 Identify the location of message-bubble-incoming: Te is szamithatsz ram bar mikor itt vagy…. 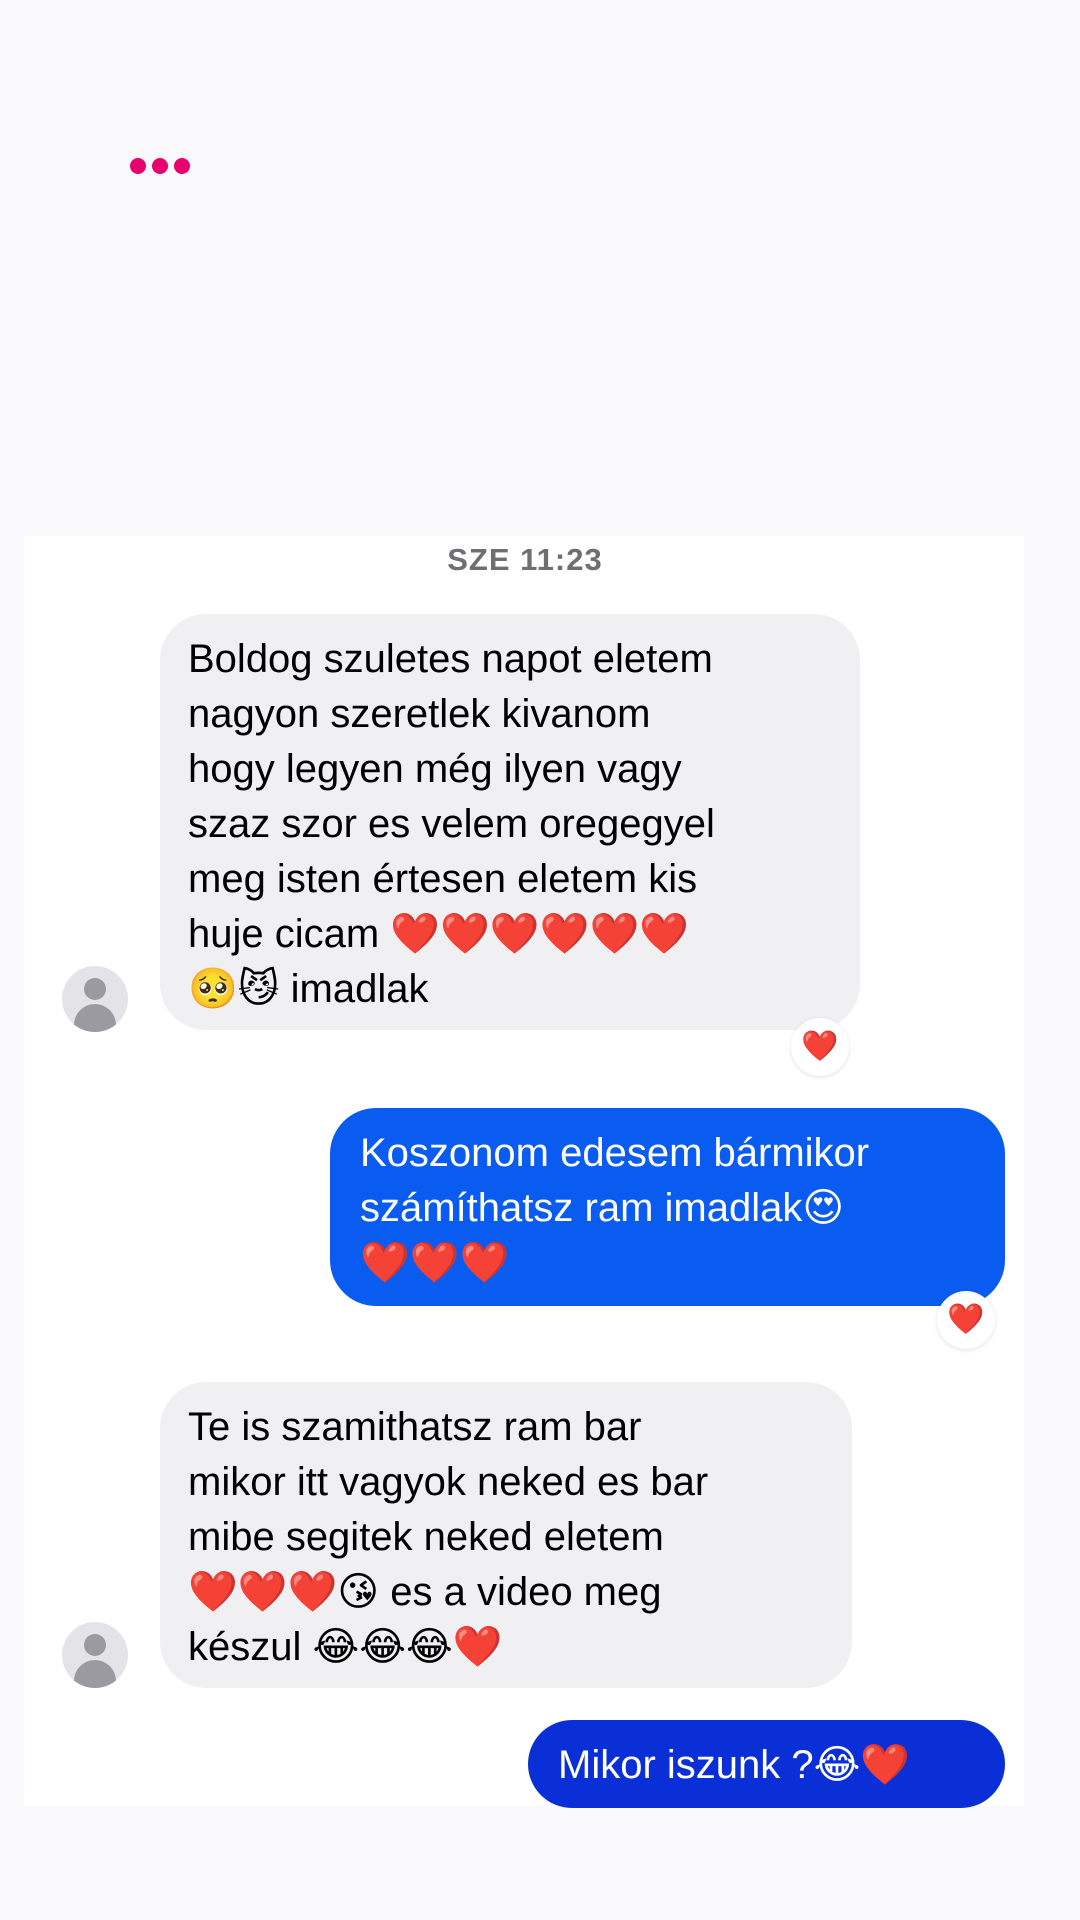
(506, 1535).